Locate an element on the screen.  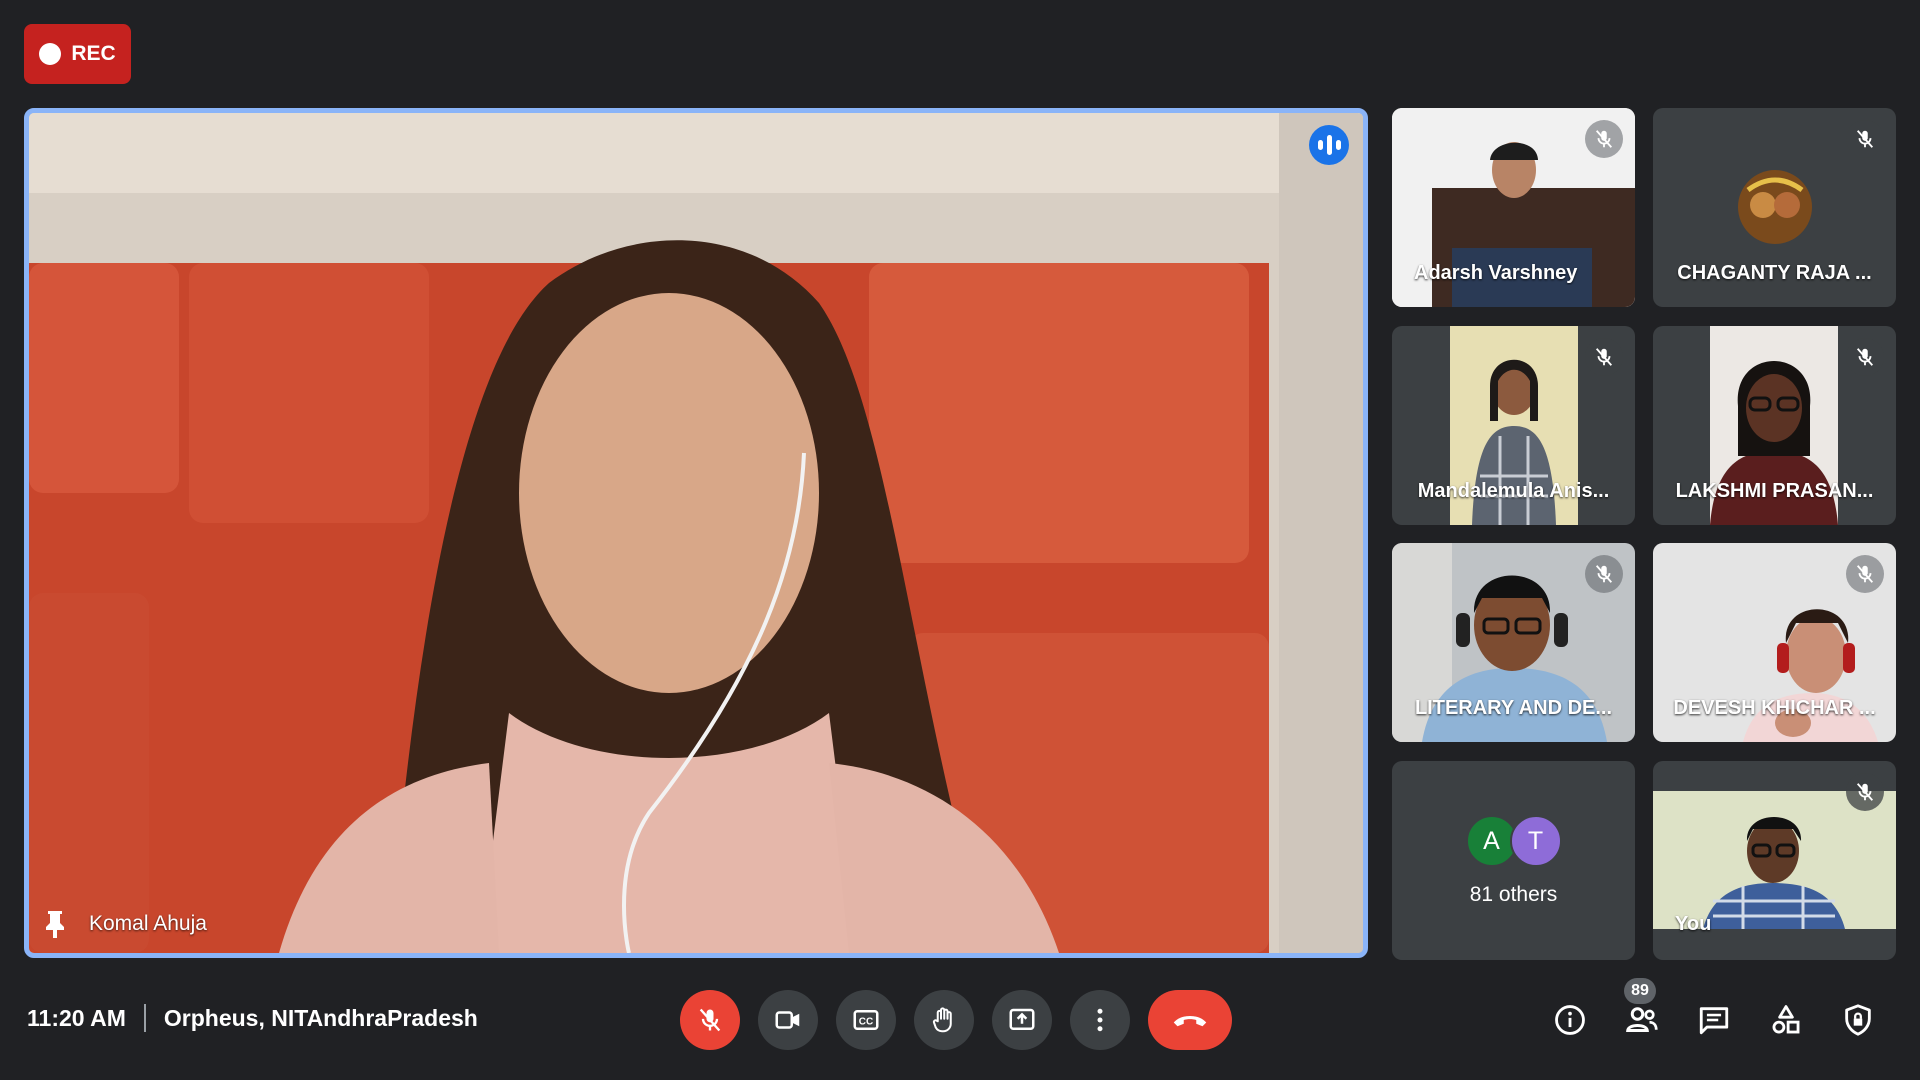
participant-name: Adarsh Varshney is located at coordinates (1496, 273).